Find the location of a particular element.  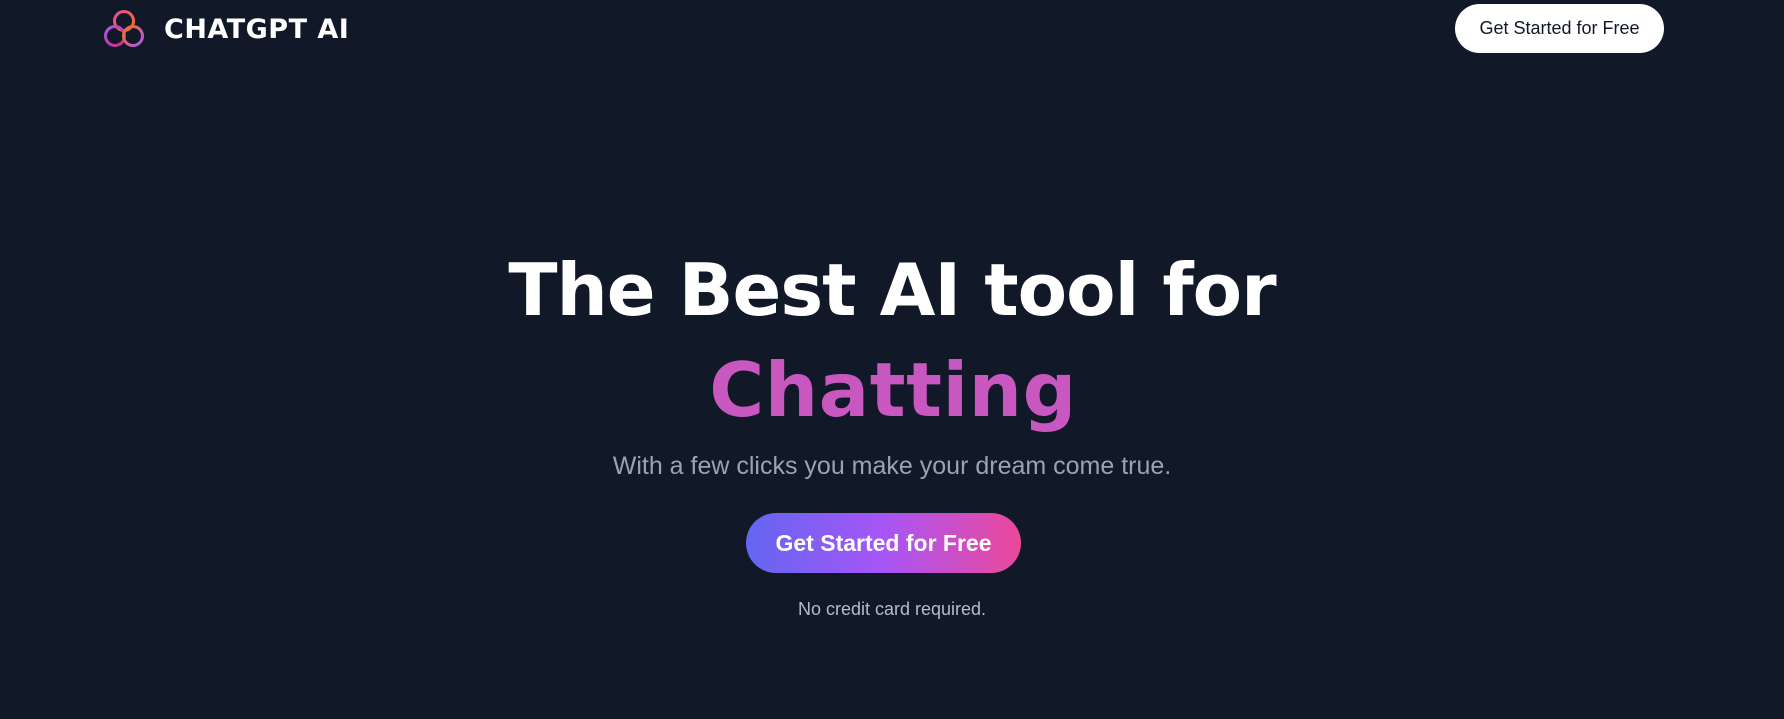

hero-get-started-button: Get Started for Free is located at coordinates (883, 543).